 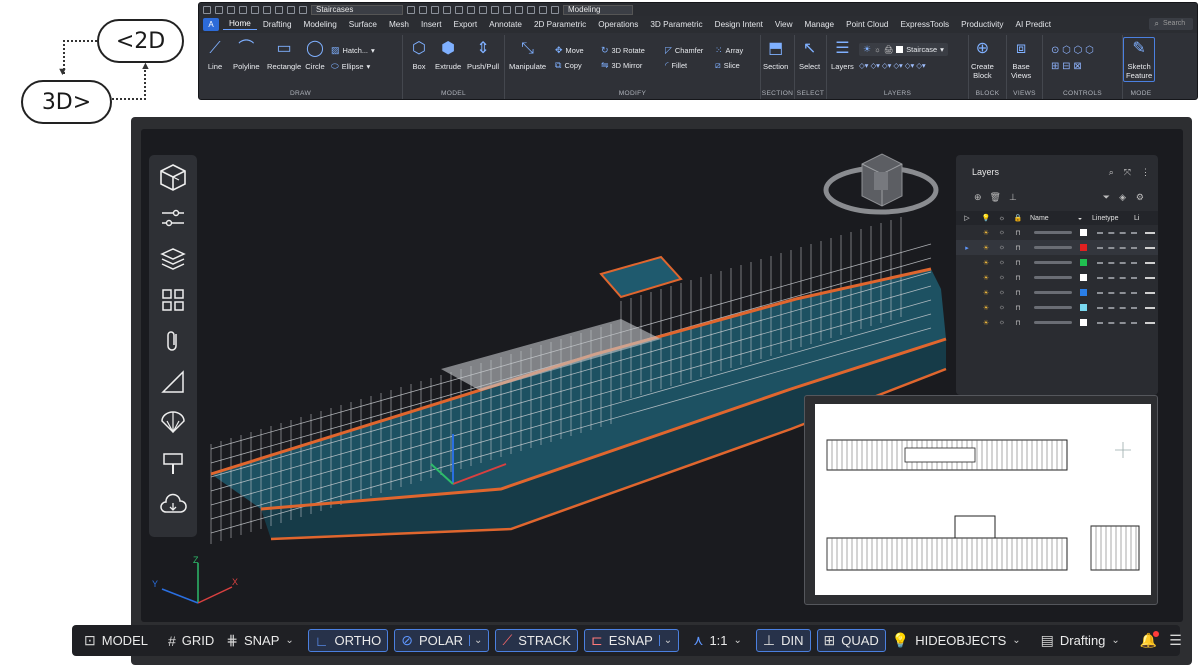 What do you see at coordinates (783, 640) in the screenshot?
I see `din-toggle: ⊥ DIN` at bounding box center [783, 640].